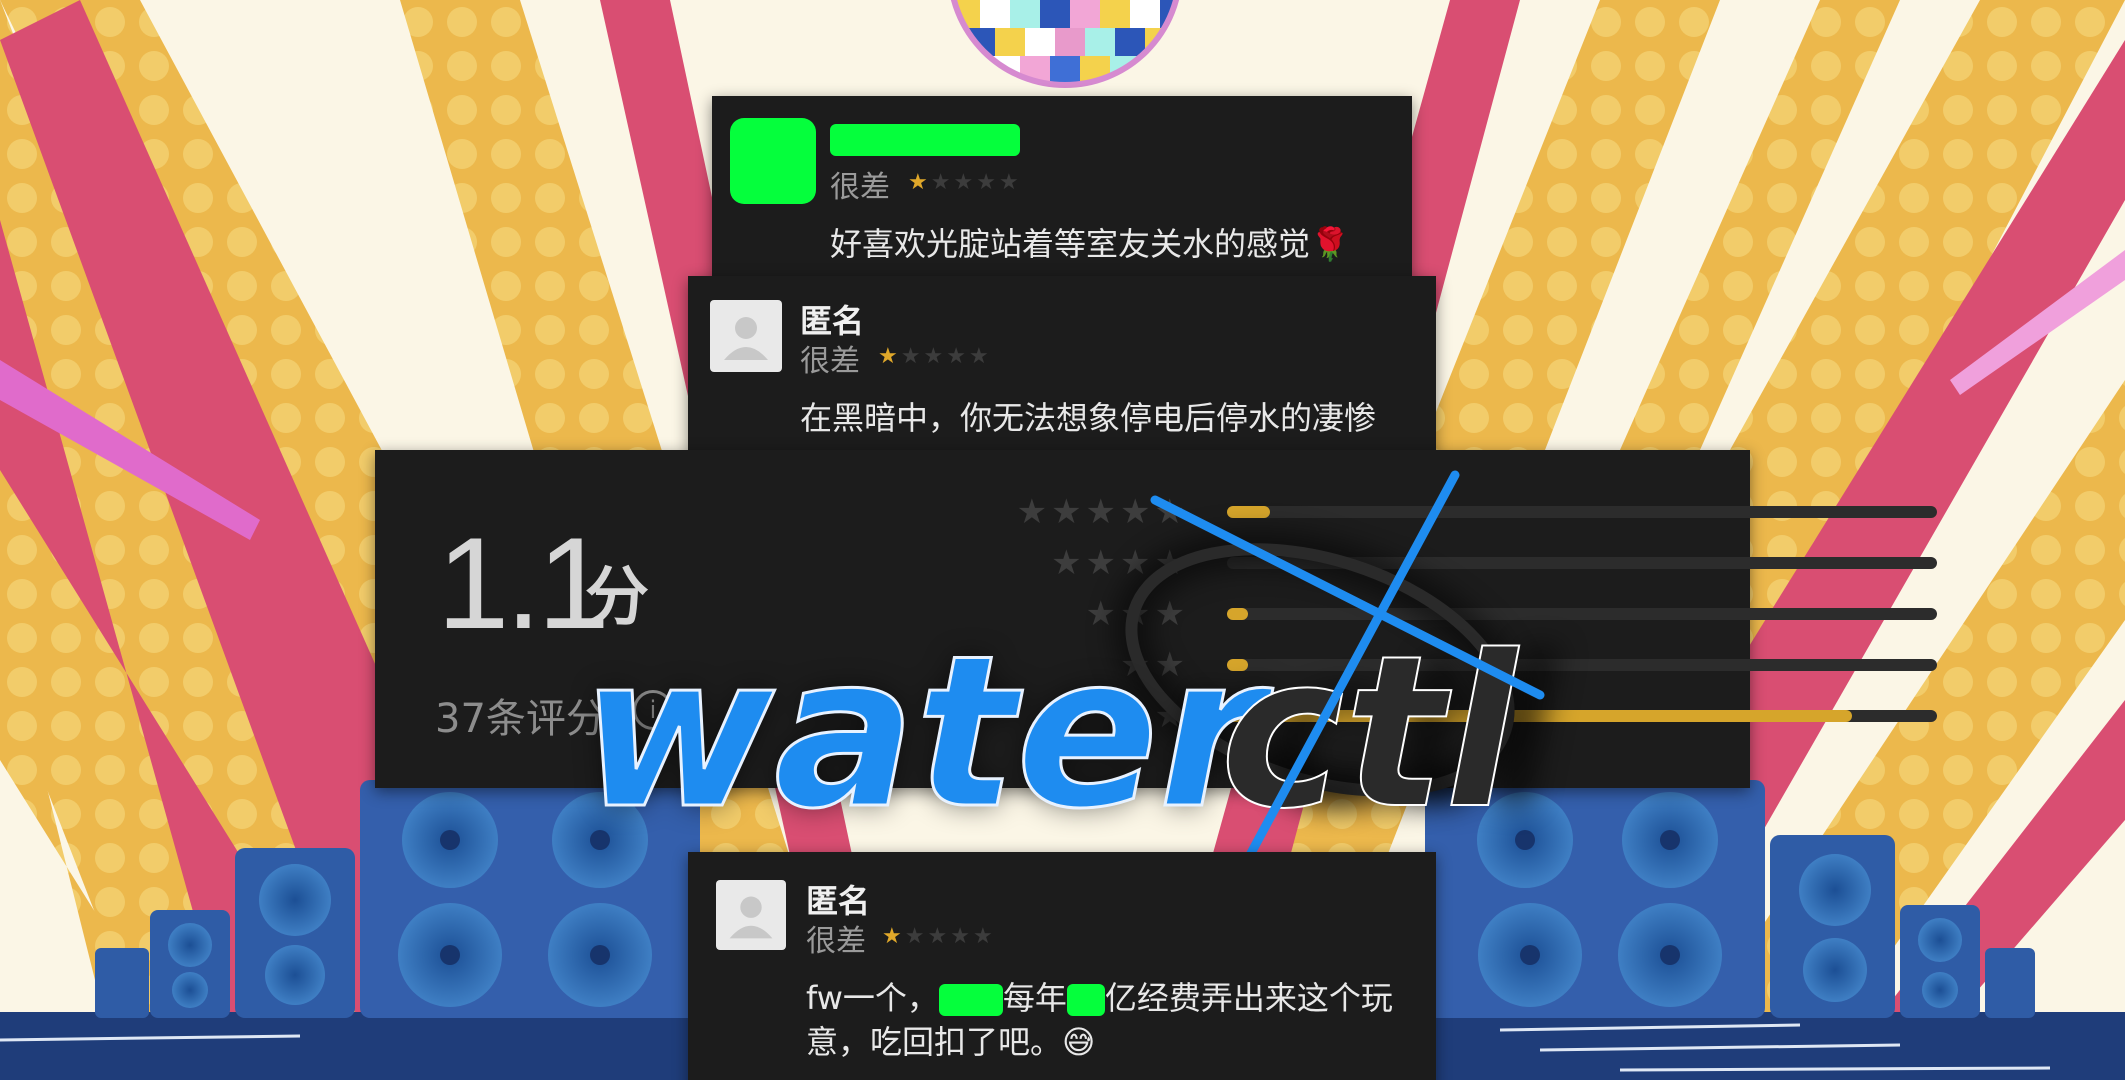 The height and width of the screenshot is (1080, 2125). What do you see at coordinates (1099, 1020) in the screenshot?
I see `review-comment: fw一个， 每年 亿经费弄出来这个玩 意，吃回扣了吧。😅` at bounding box center [1099, 1020].